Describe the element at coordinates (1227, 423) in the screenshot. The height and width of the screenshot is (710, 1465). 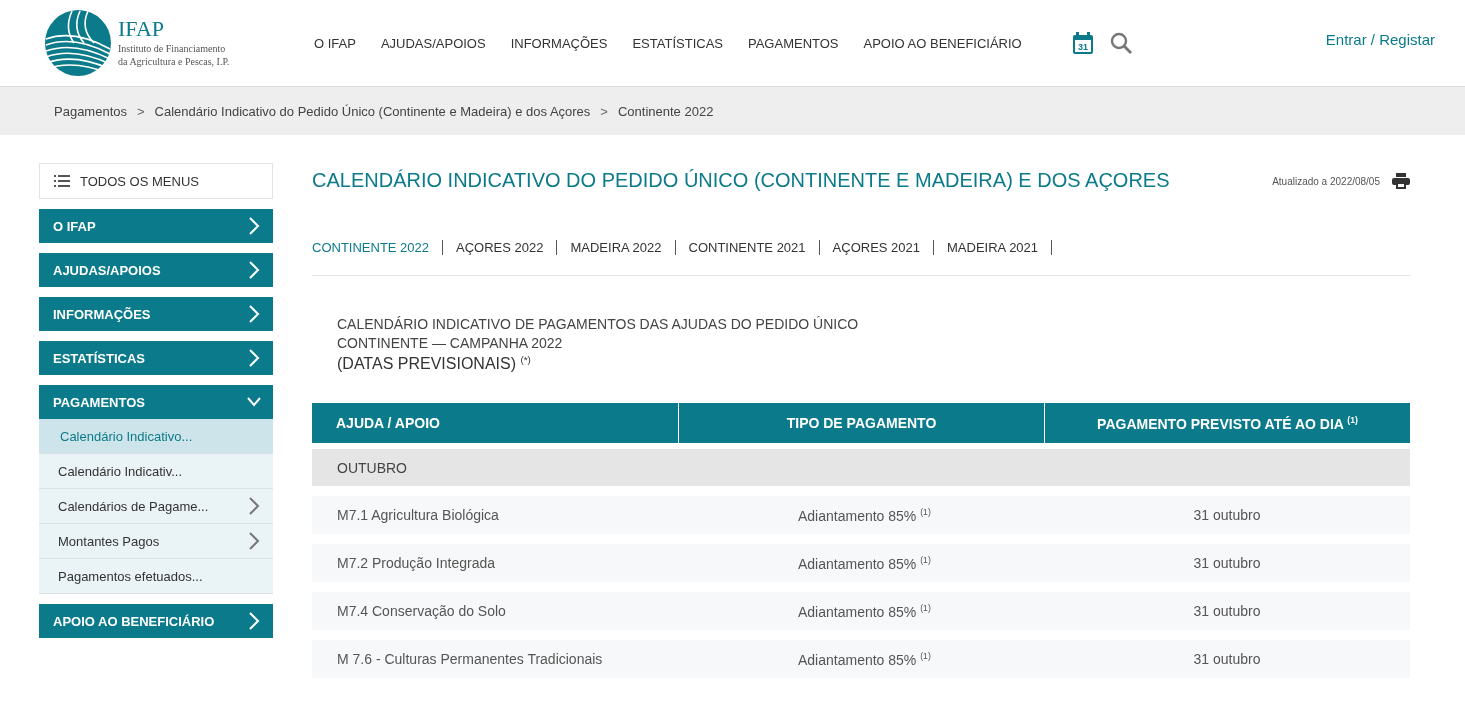
I see `column-header: PAGAMENTO PREVISTO ATÉ AO DIA $^{(1)}$` at that location.